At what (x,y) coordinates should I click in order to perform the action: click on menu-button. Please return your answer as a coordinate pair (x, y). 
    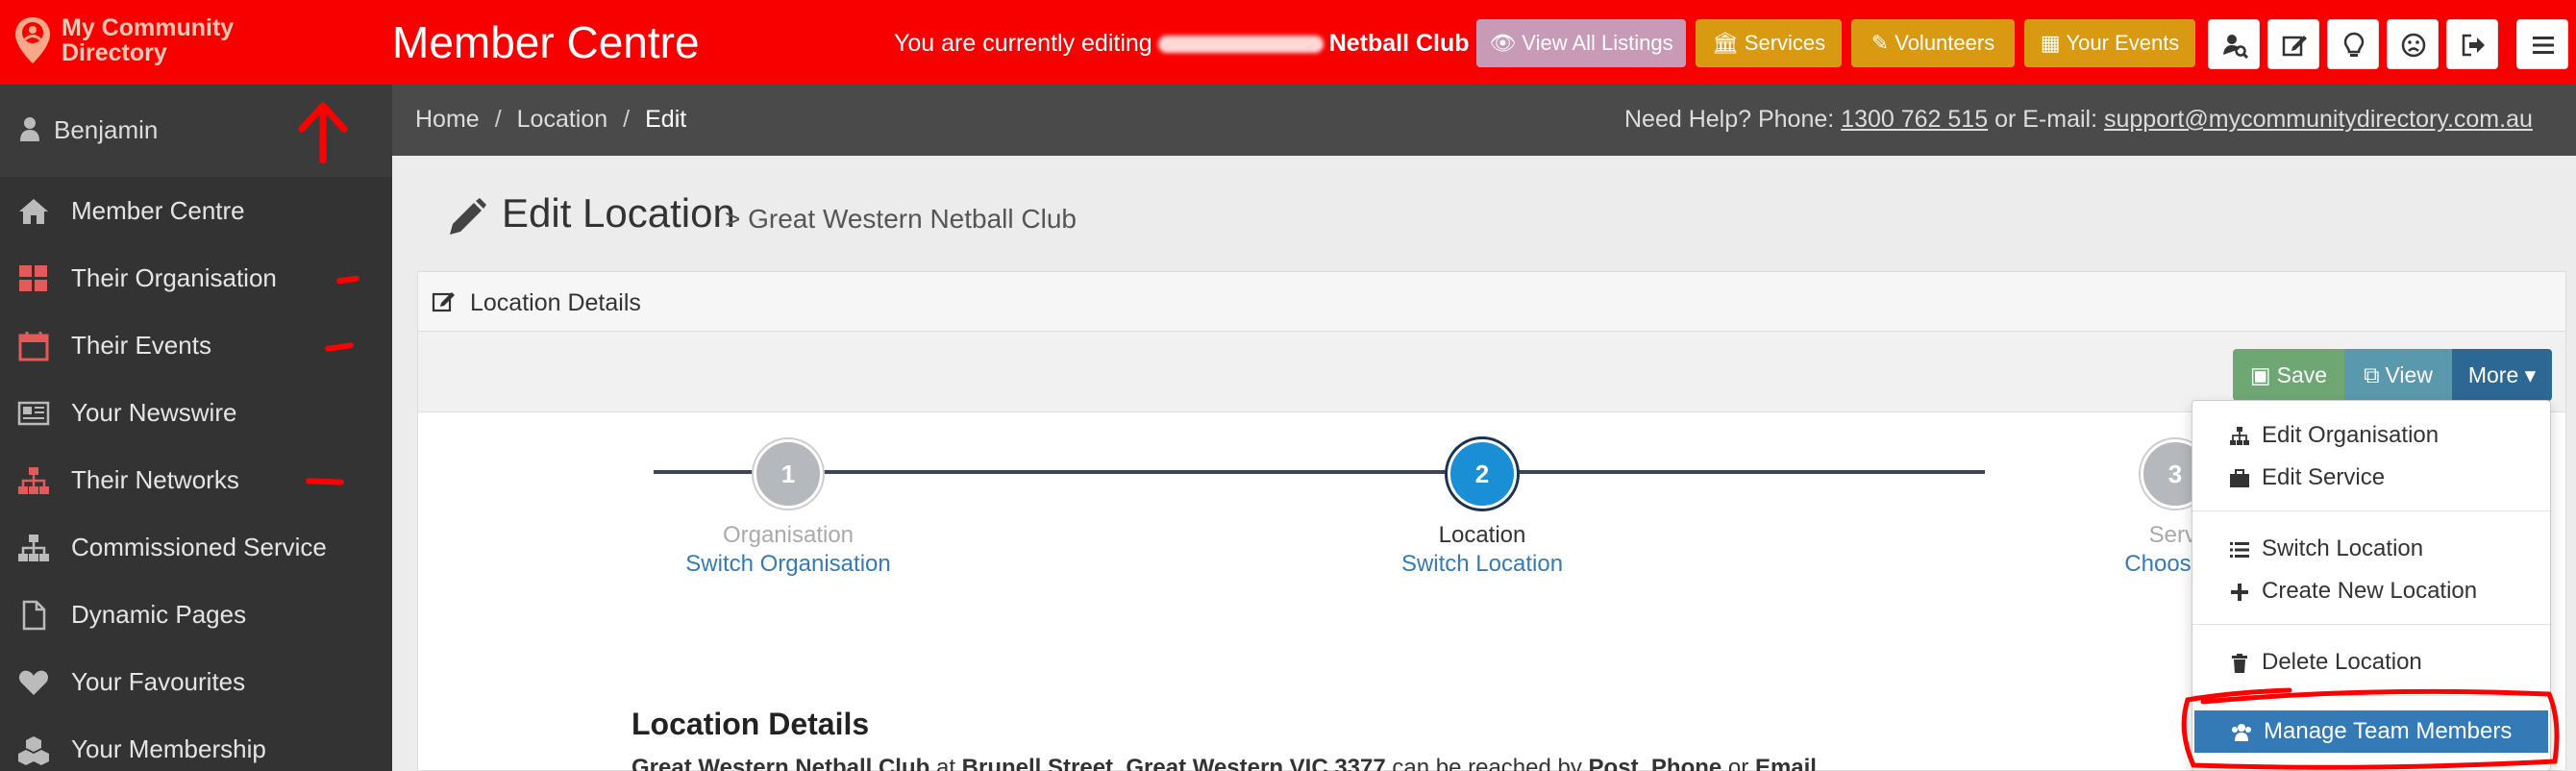
    Looking at the image, I should click on (2542, 44).